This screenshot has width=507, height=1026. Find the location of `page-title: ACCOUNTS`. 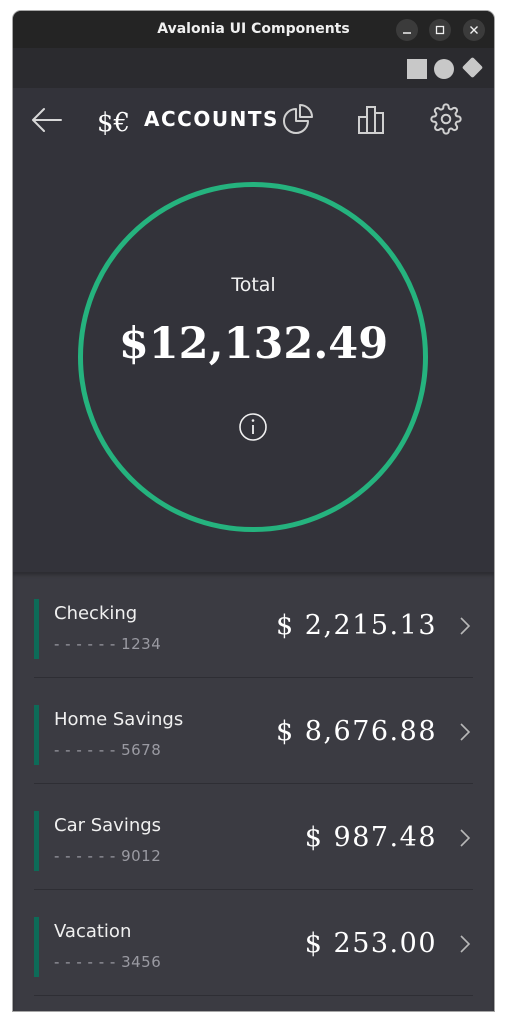

page-title: ACCOUNTS is located at coordinates (211, 119).